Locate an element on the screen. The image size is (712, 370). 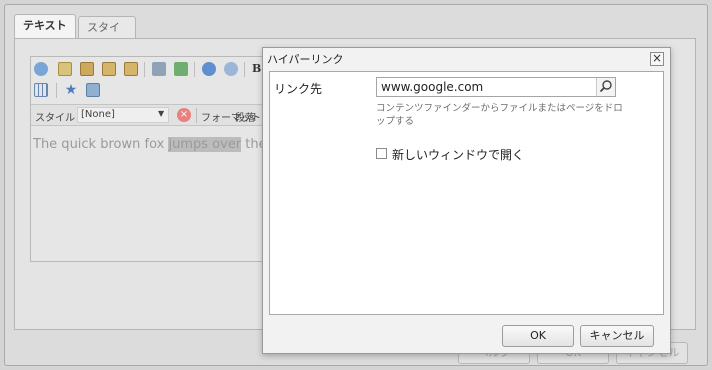
paragraph-label: 段落 is located at coordinates (245, 116).